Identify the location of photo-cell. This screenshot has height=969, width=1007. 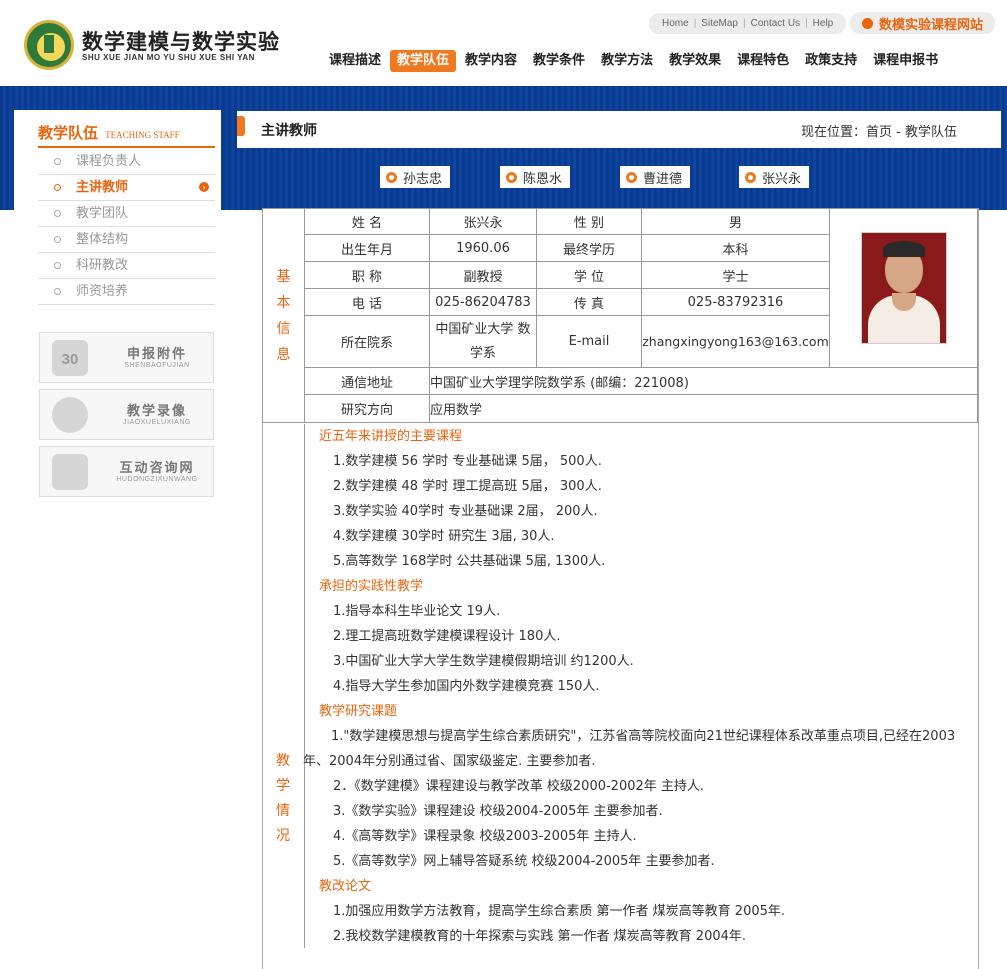
(903, 288).